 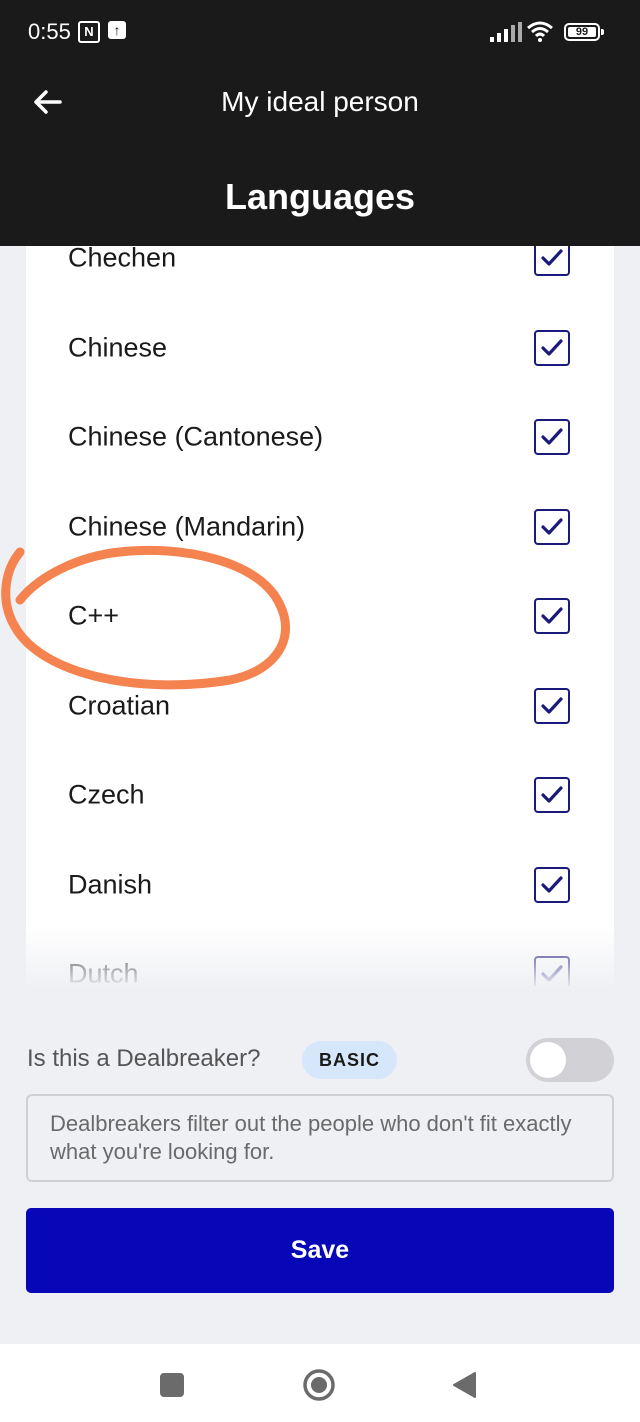 What do you see at coordinates (506, 32) in the screenshot?
I see `signal-icon` at bounding box center [506, 32].